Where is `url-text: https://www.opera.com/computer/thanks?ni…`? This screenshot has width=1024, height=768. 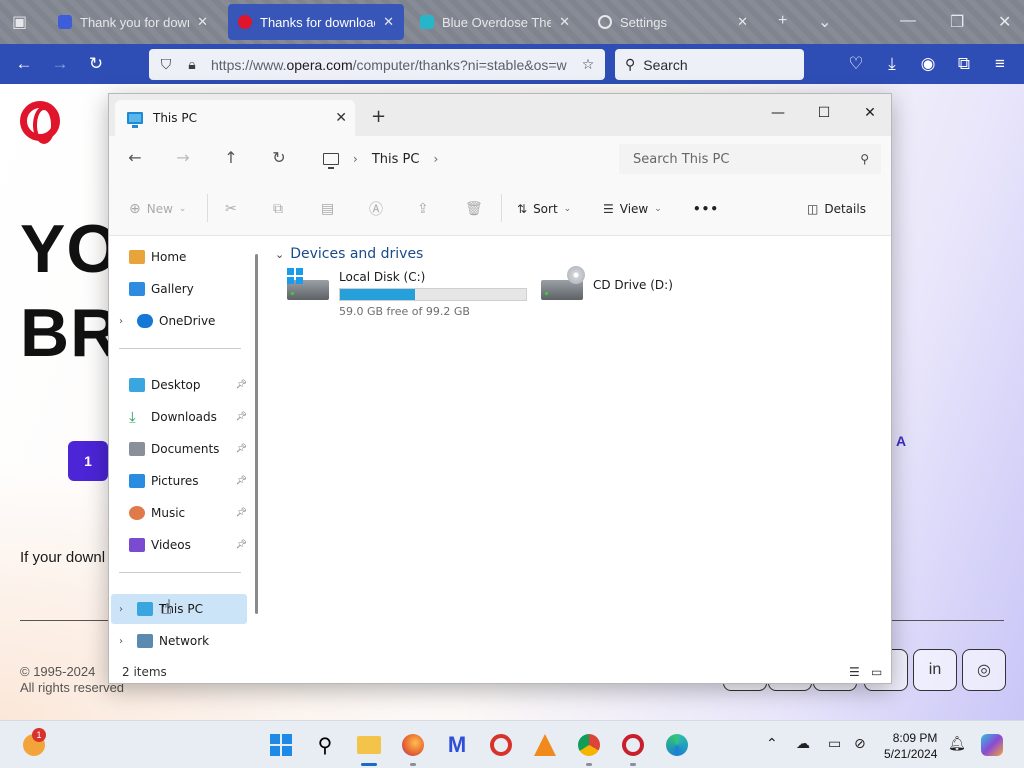 url-text: https://www.opera.com/computer/thanks?ni… is located at coordinates (391, 65).